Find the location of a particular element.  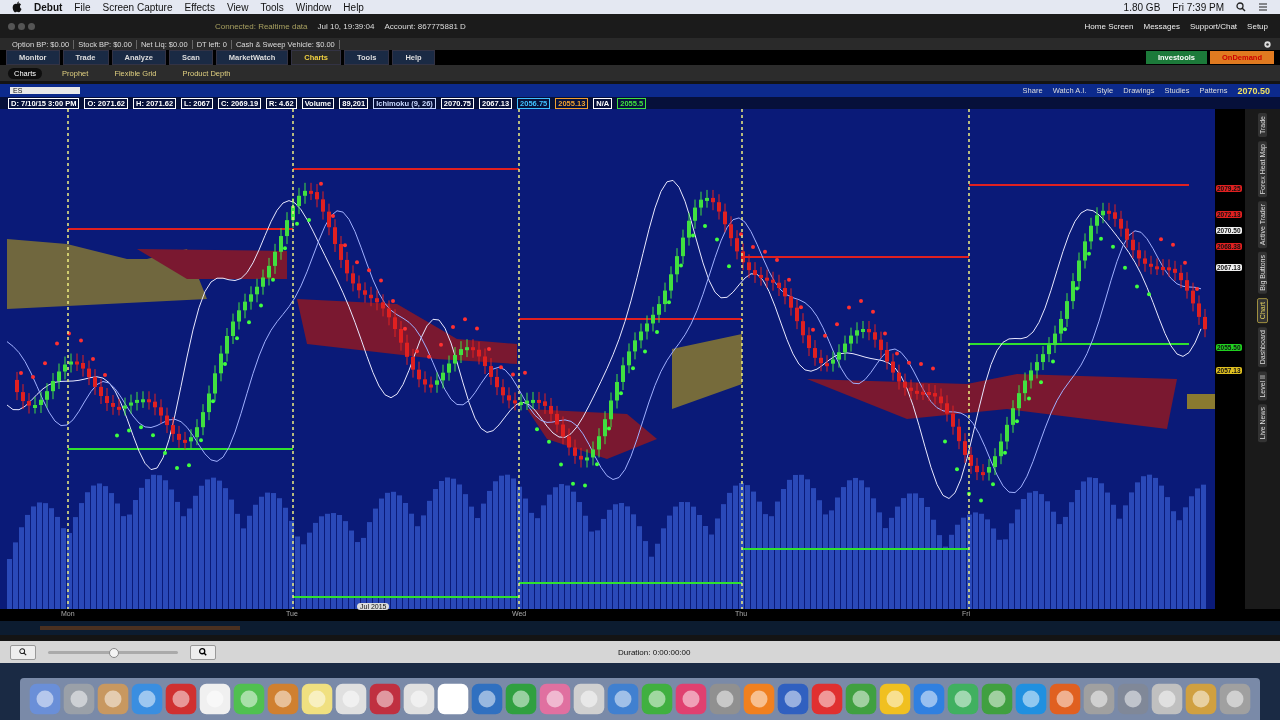

connection-status: Connected: Realtime data is located at coordinates (261, 26).